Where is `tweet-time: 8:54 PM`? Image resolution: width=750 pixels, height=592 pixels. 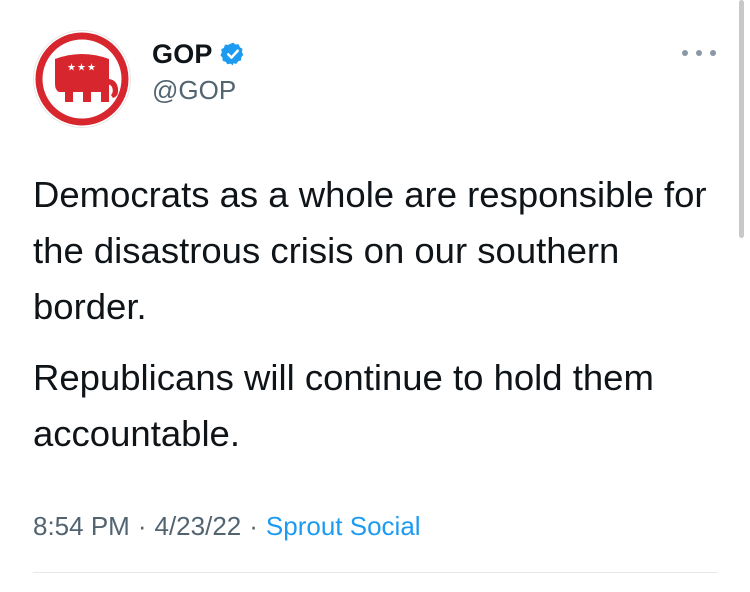
tweet-time: 8:54 PM is located at coordinates (81, 526).